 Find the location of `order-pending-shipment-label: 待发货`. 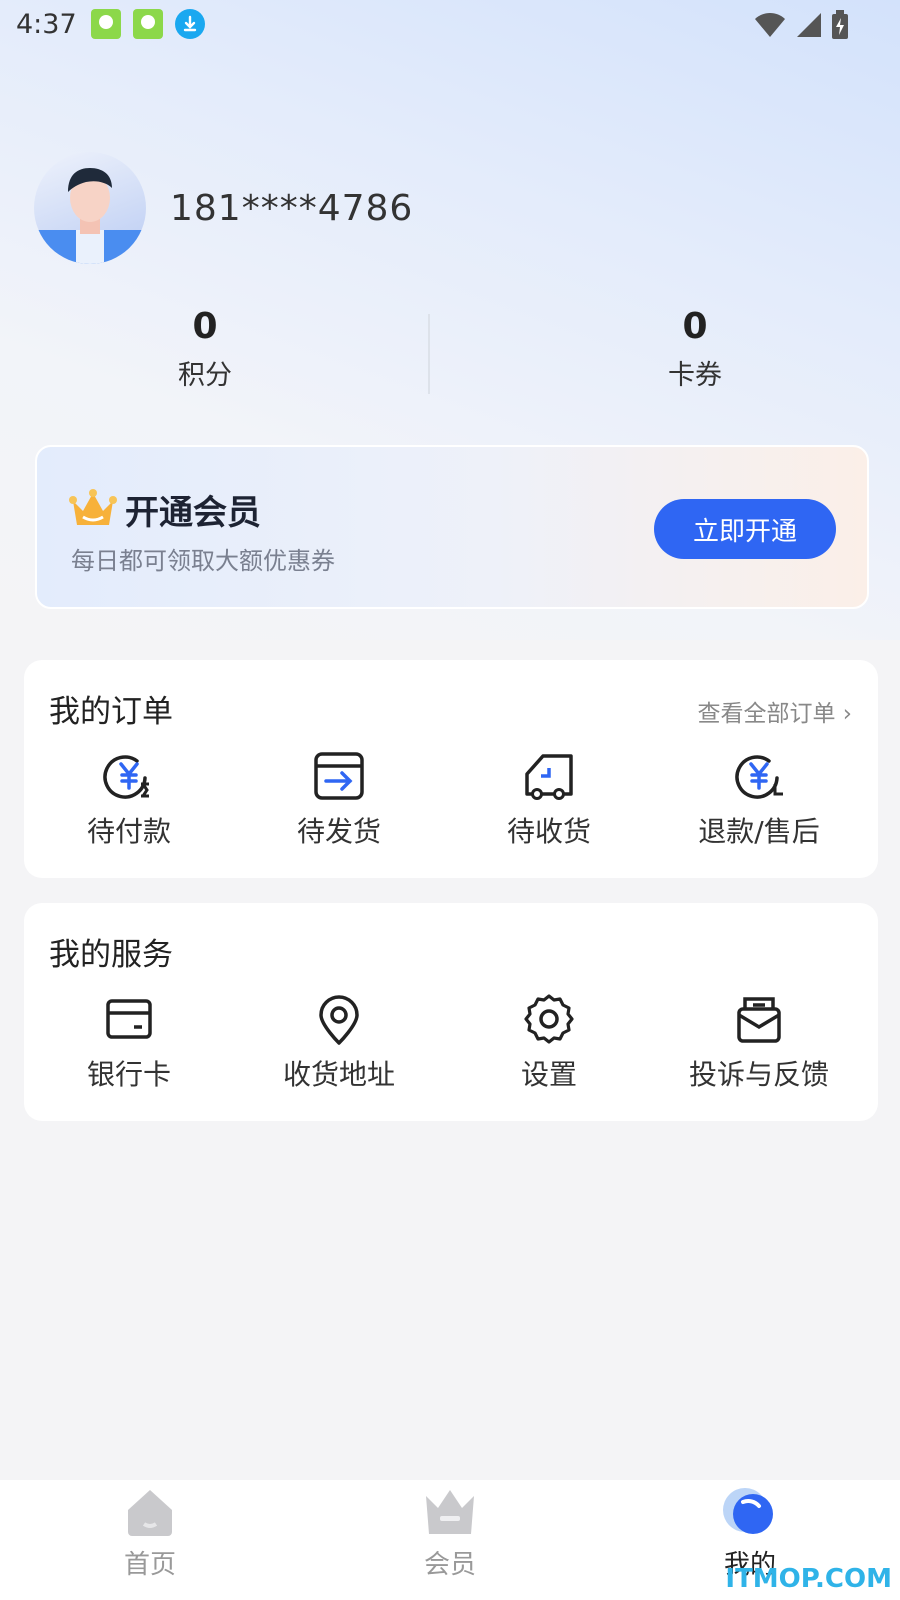

order-pending-shipment-label: 待发货 is located at coordinates (338, 831).